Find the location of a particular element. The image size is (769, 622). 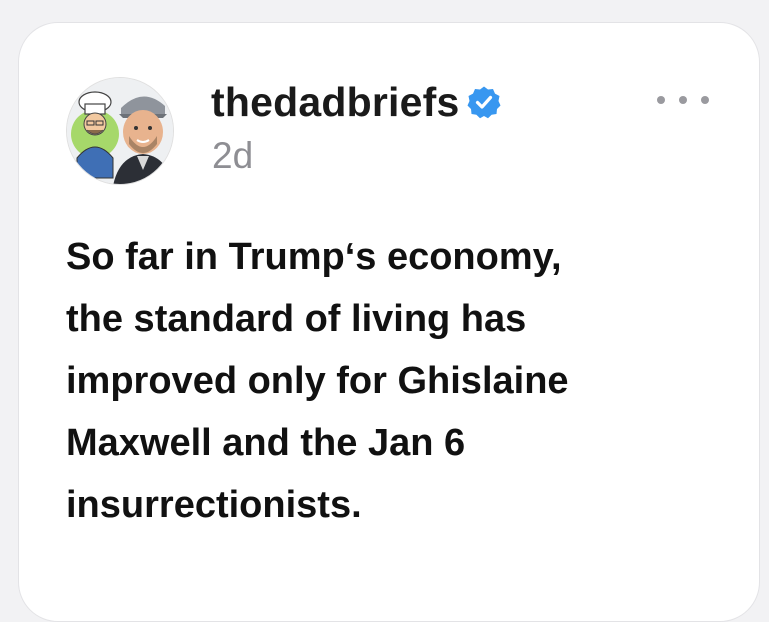

post-text-line: insurrectionists. is located at coordinates (214, 505).